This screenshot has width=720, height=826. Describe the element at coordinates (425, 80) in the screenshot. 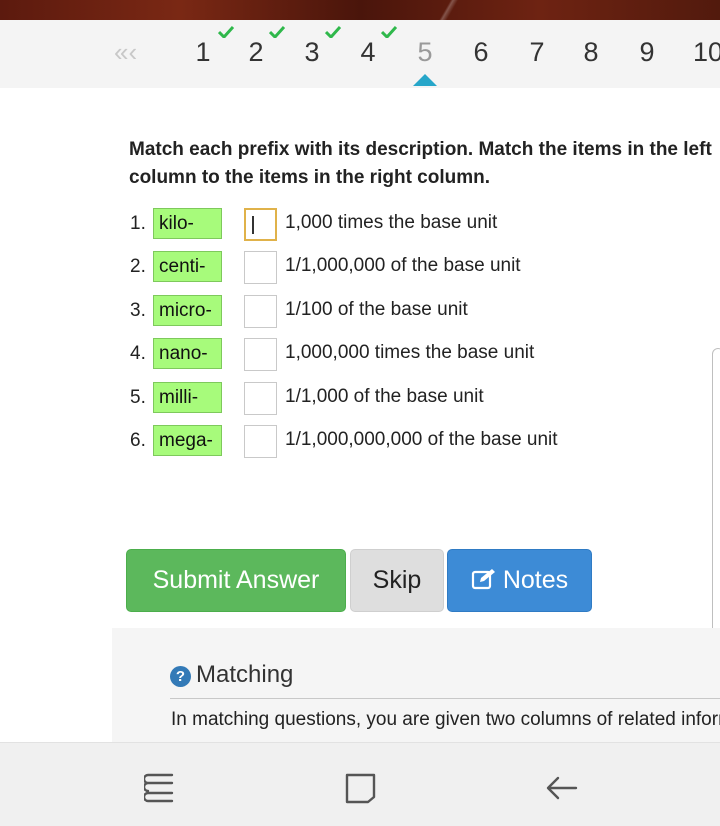

I see `current-page-indicator` at that location.